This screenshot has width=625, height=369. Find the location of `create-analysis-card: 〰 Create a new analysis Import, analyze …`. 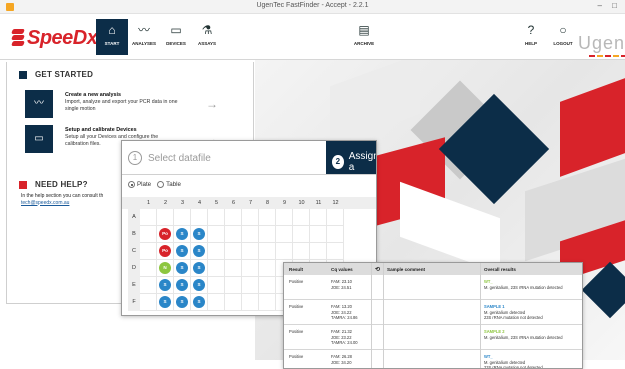

create-analysis-card: 〰 Create a new analysis Import, analyze … is located at coordinates (127, 106).